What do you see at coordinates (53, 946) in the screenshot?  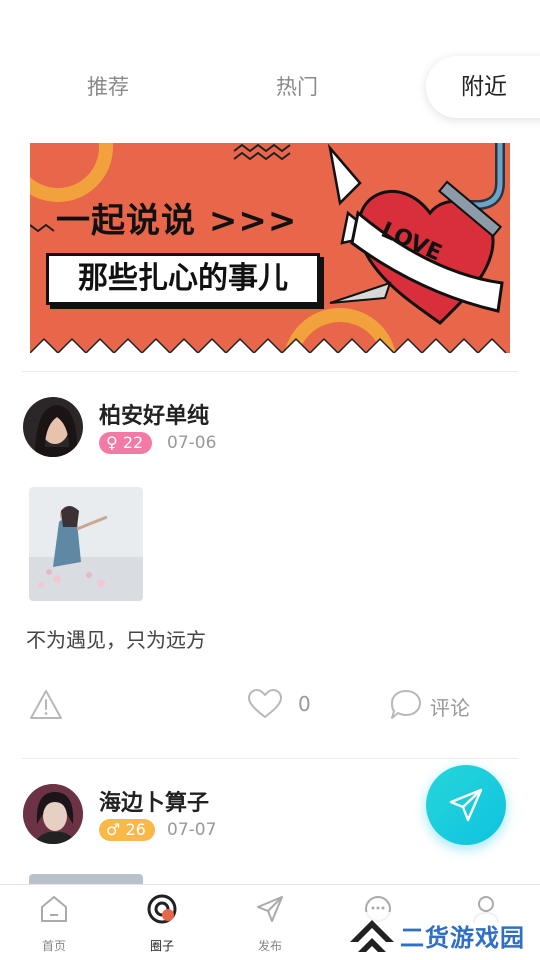 I see `nav-label: 首页` at bounding box center [53, 946].